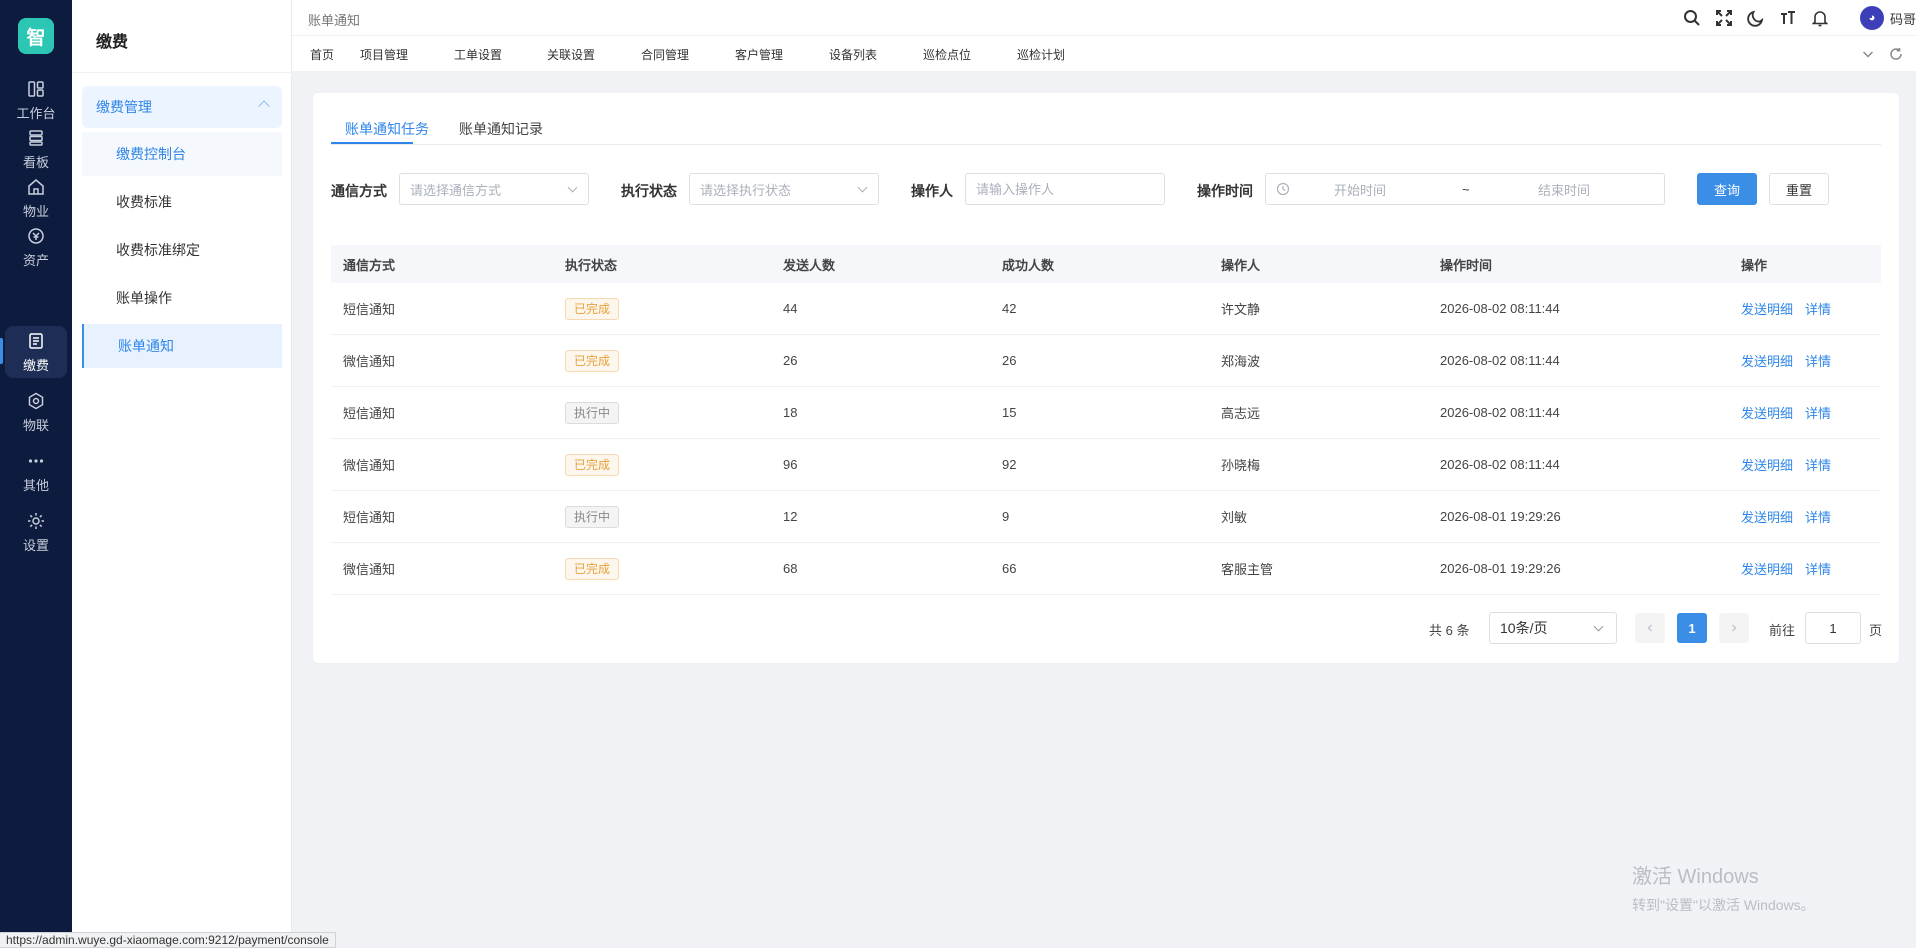 The width and height of the screenshot is (1916, 948). Describe the element at coordinates (1833, 628) in the screenshot. I see `goto-page-input` at that location.